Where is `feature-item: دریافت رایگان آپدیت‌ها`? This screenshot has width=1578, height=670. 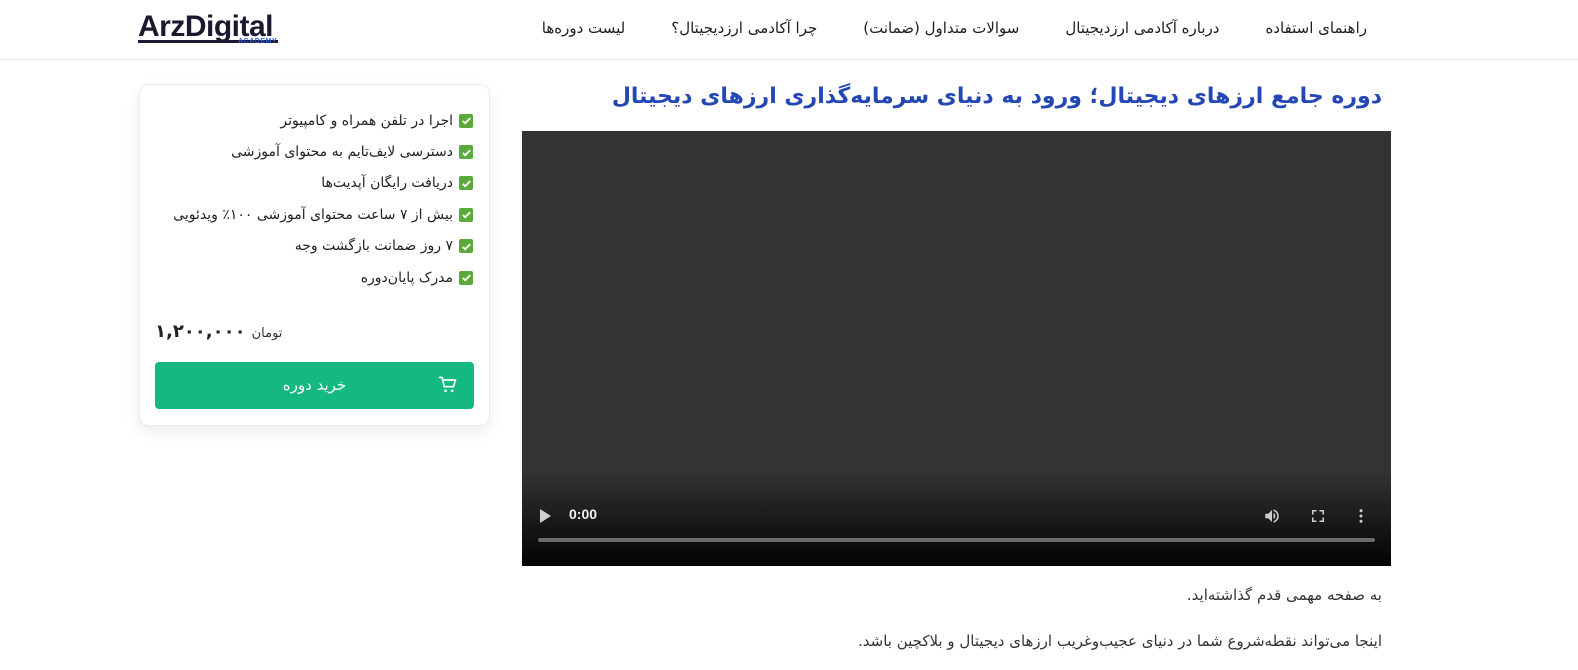 feature-item: دریافت رایگان آپدیت‌ها is located at coordinates (323, 183).